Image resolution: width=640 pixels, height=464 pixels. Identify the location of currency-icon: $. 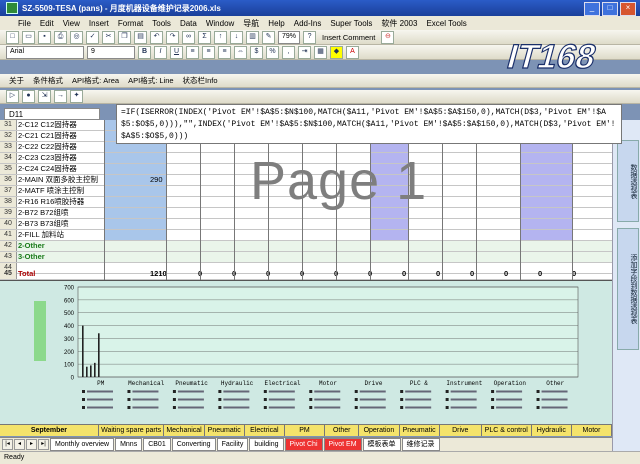
(256, 52).